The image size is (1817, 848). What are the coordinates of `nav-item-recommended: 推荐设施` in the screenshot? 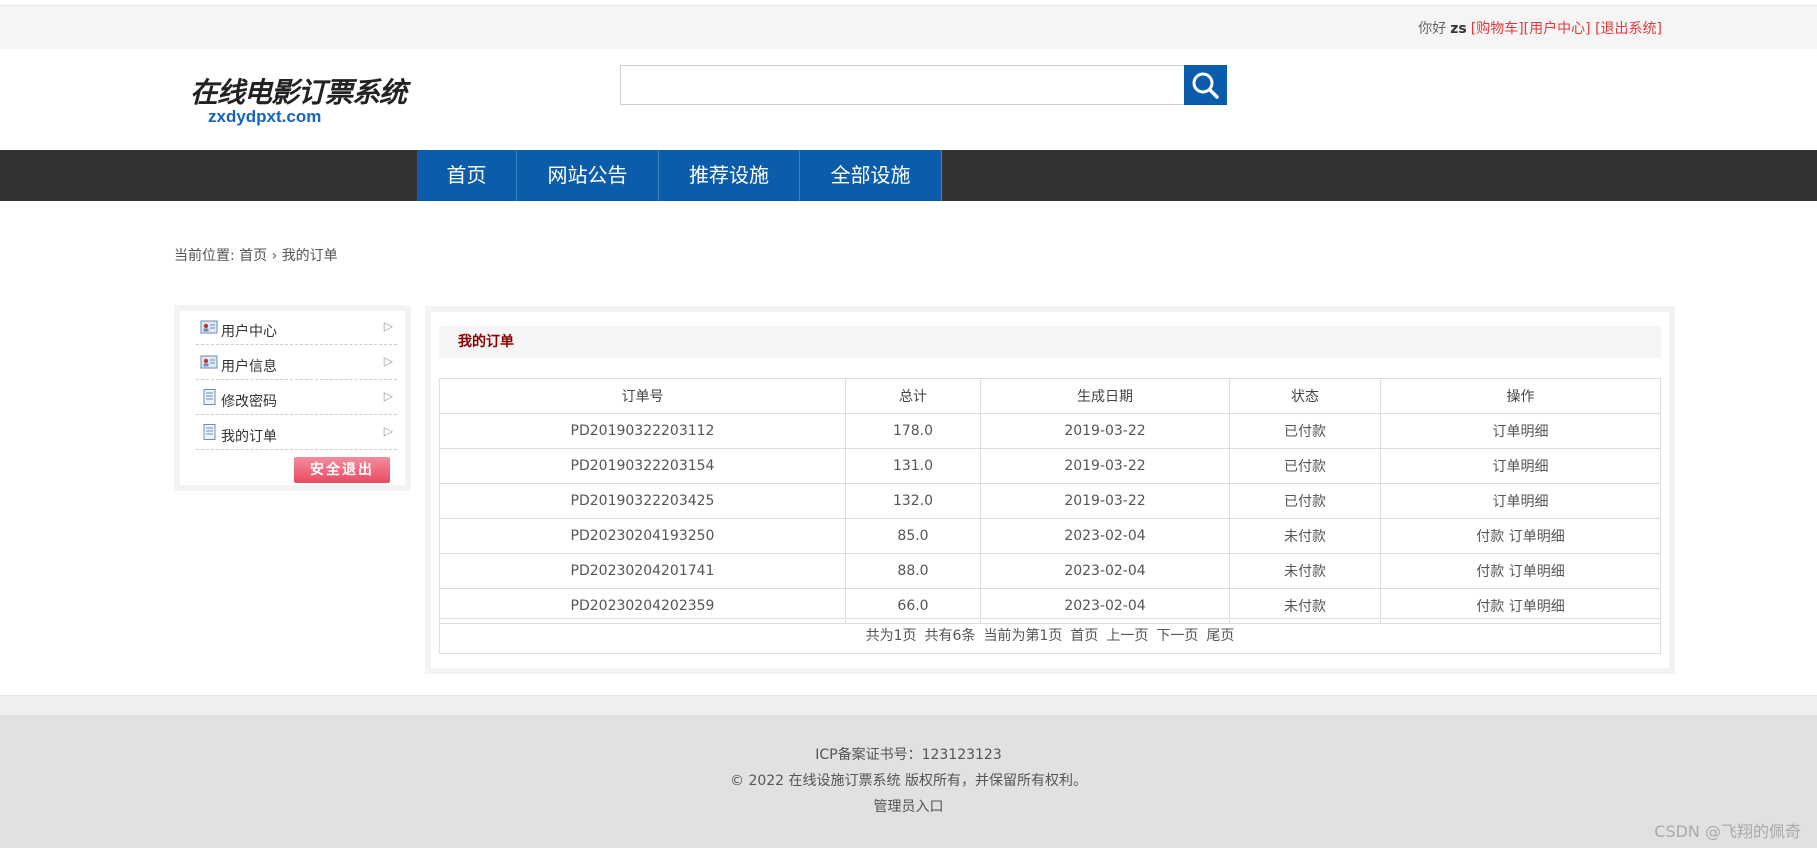 It's located at (729, 175).